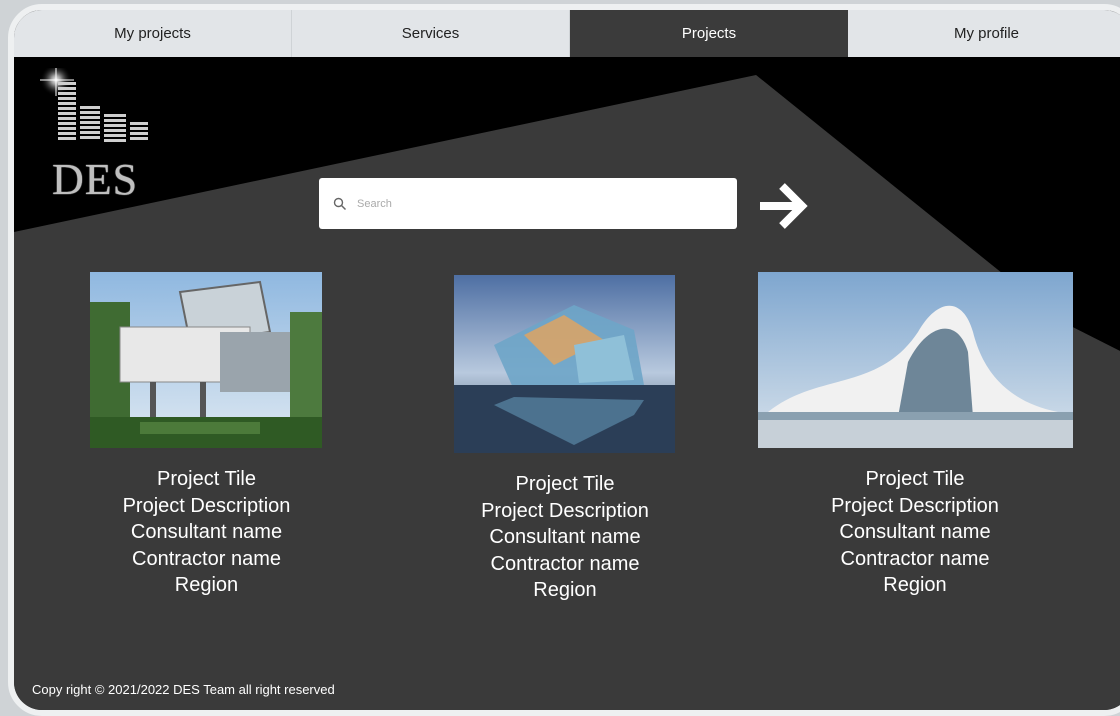 This screenshot has height=716, width=1120. I want to click on top-nav: My projects Services Projects My profile, so click(567, 33).